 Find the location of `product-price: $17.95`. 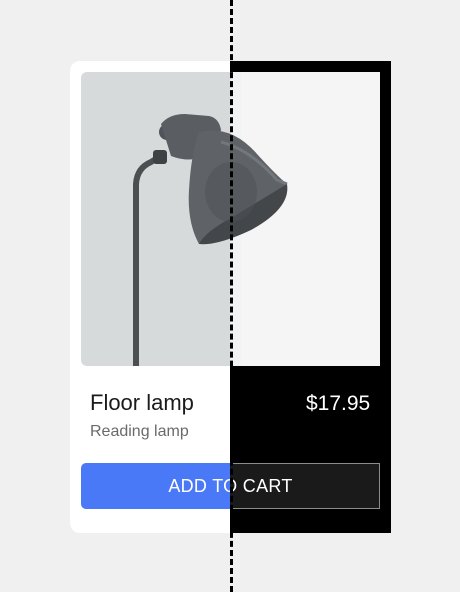

product-price: $17.95 is located at coordinates (338, 403).